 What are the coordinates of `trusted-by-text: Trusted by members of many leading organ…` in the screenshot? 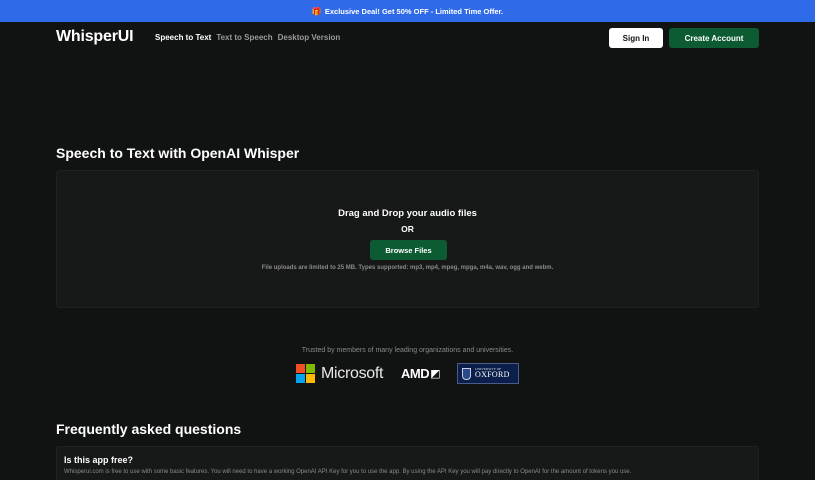 It's located at (407, 350).